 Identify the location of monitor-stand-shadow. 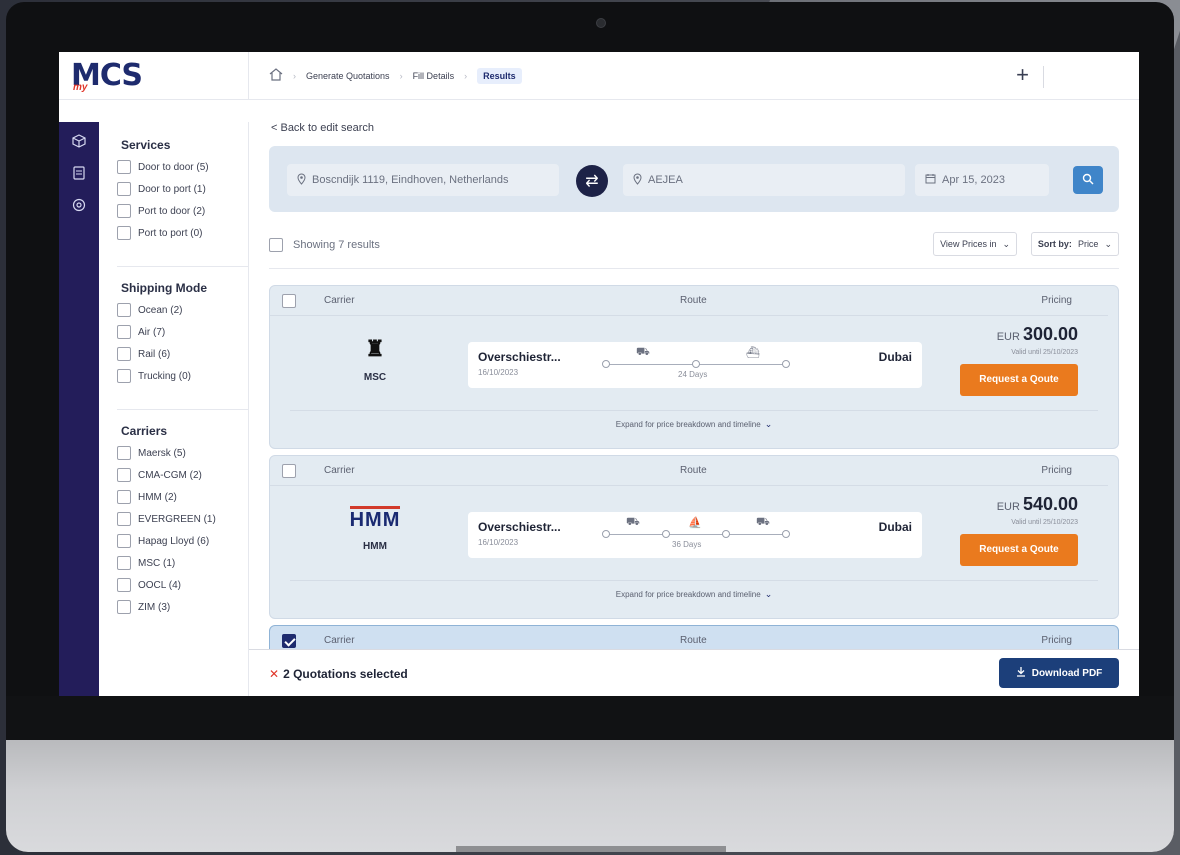
(591, 849).